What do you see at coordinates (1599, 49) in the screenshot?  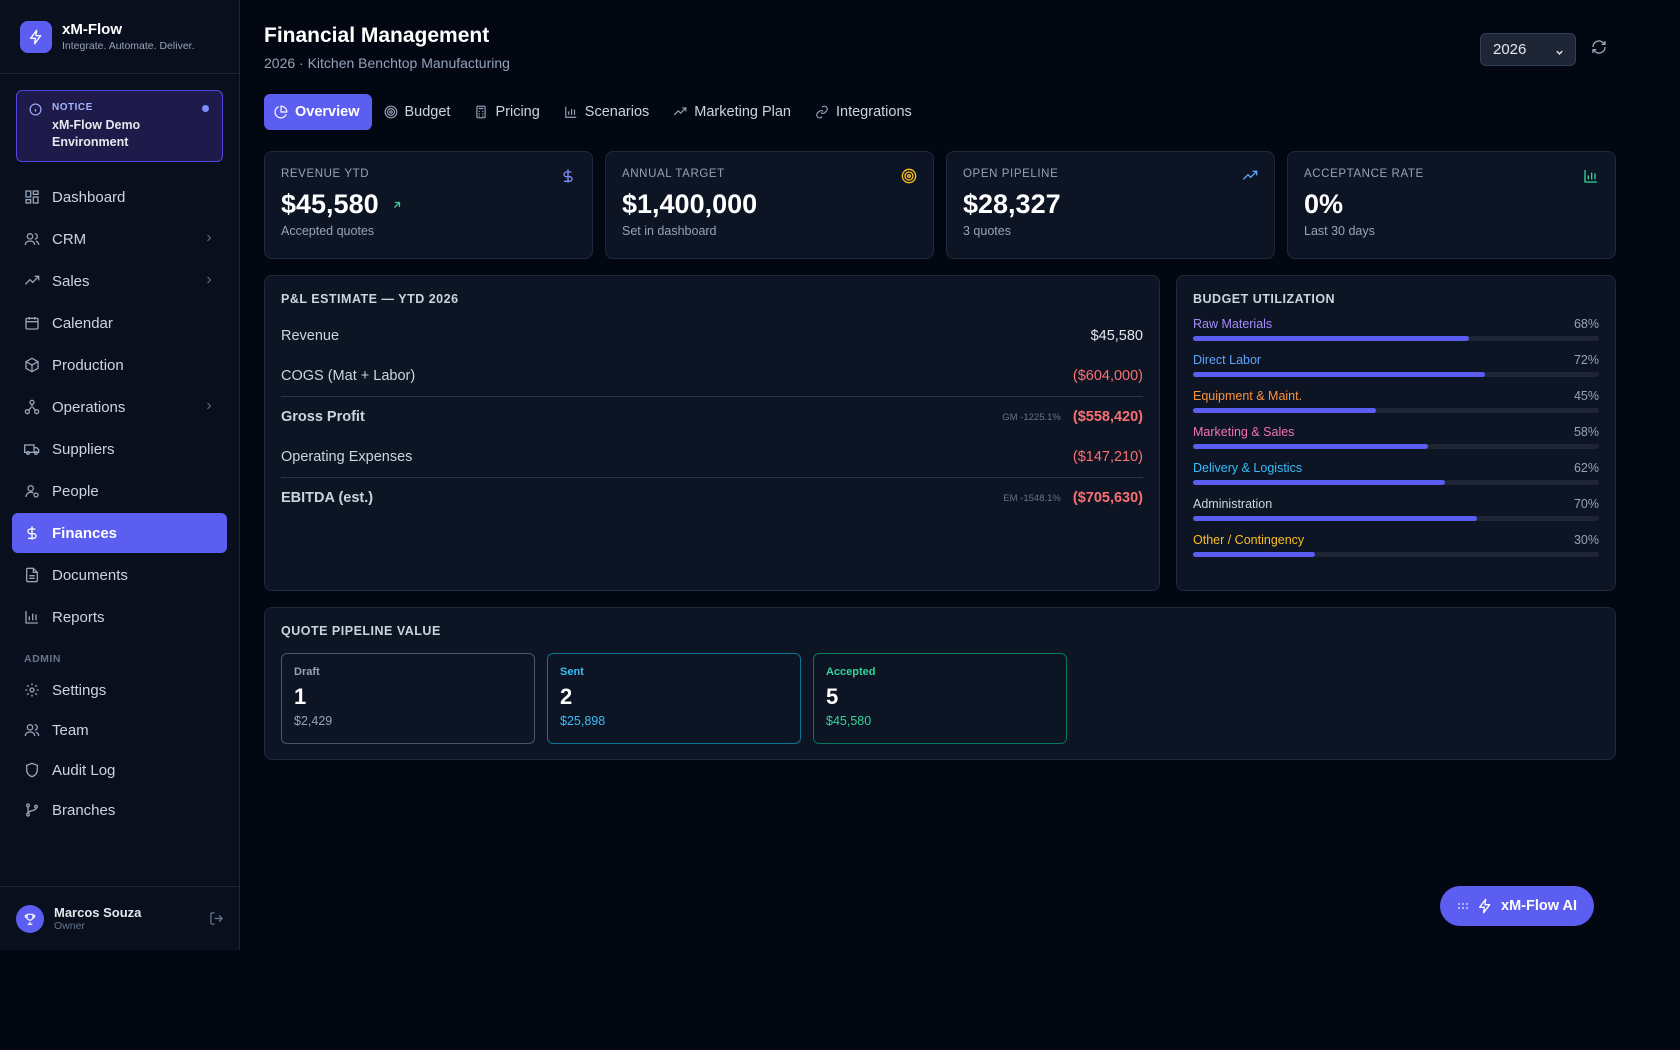 I see `refresh-icon` at bounding box center [1599, 49].